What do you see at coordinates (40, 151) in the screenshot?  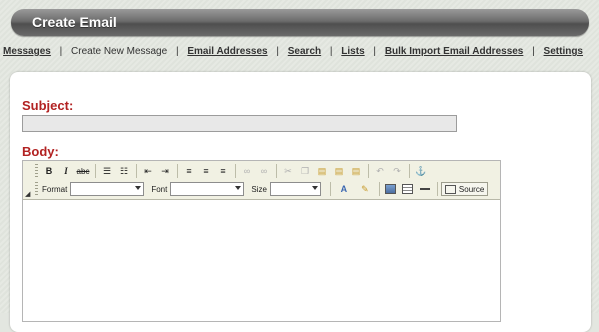 I see `body-label: Body:` at bounding box center [40, 151].